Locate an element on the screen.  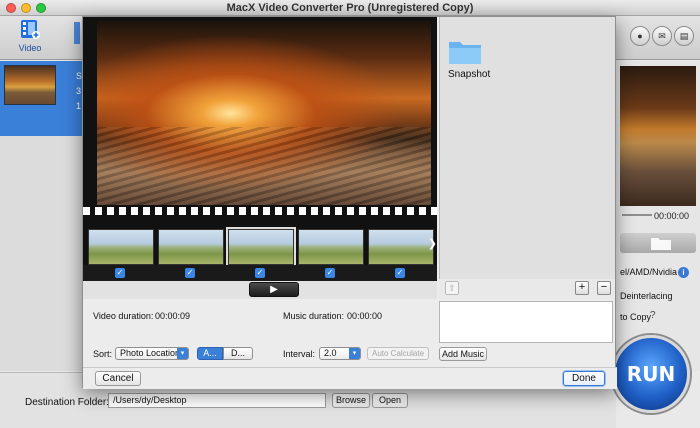
toolbar-next-icon-edge is located at coordinates (77, 33).